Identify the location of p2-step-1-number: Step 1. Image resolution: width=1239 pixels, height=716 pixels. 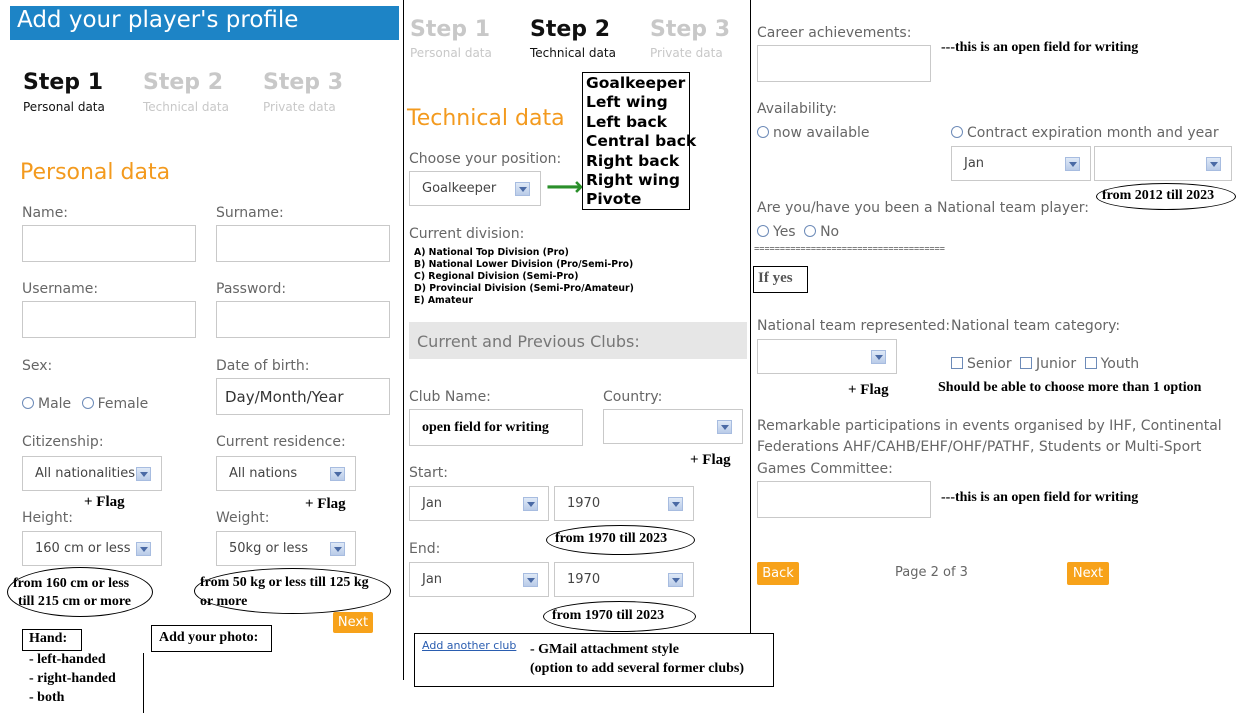
(450, 29).